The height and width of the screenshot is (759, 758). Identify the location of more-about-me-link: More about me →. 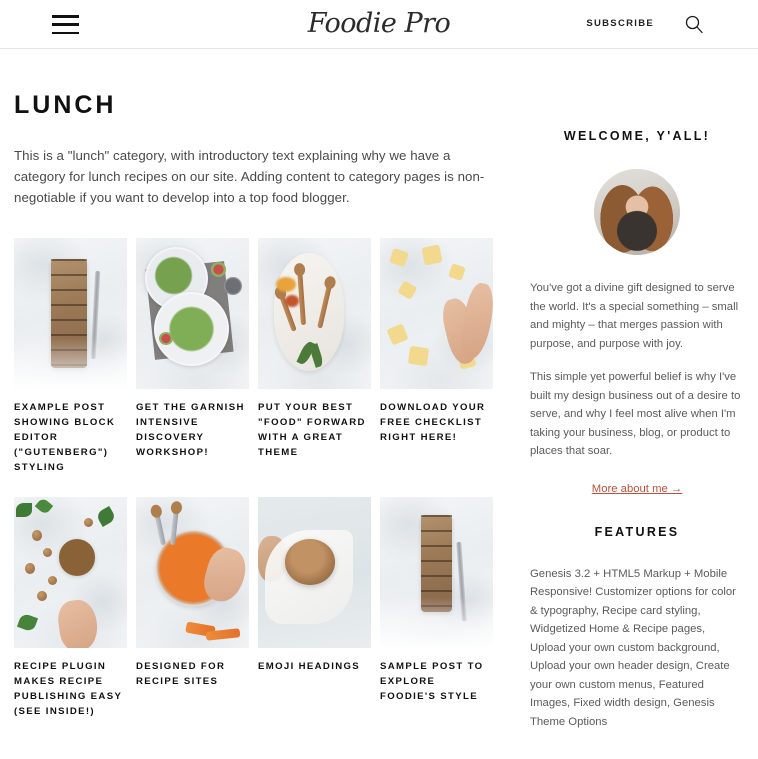
(637, 489).